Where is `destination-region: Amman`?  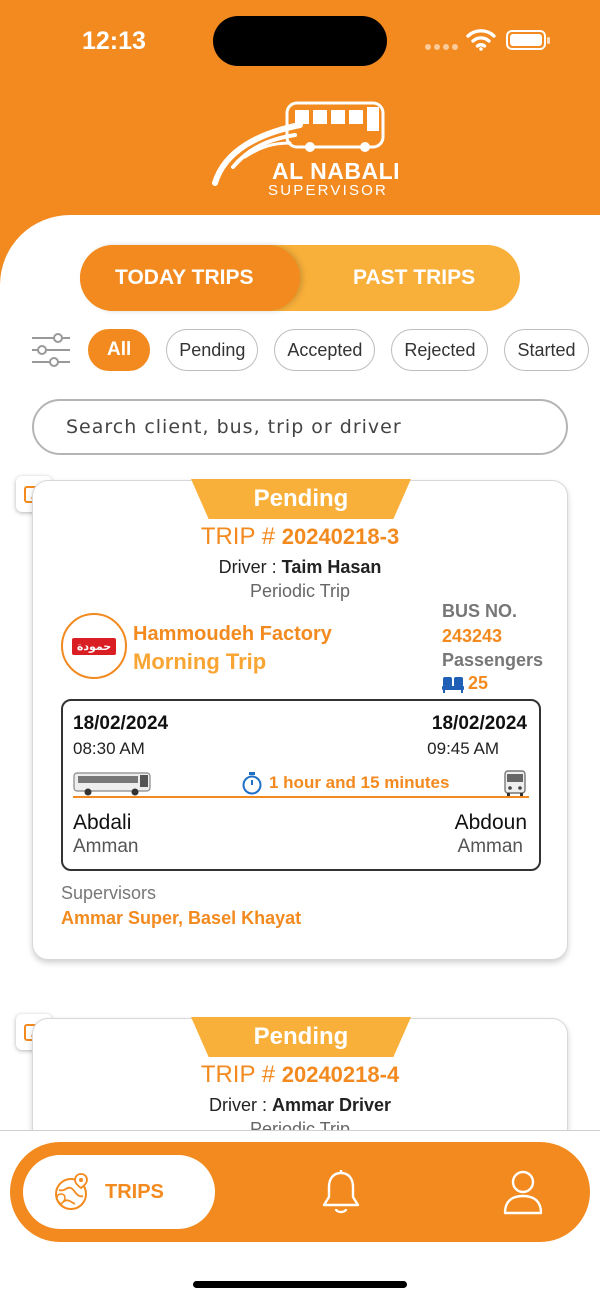
destination-region: Amman is located at coordinates (490, 846).